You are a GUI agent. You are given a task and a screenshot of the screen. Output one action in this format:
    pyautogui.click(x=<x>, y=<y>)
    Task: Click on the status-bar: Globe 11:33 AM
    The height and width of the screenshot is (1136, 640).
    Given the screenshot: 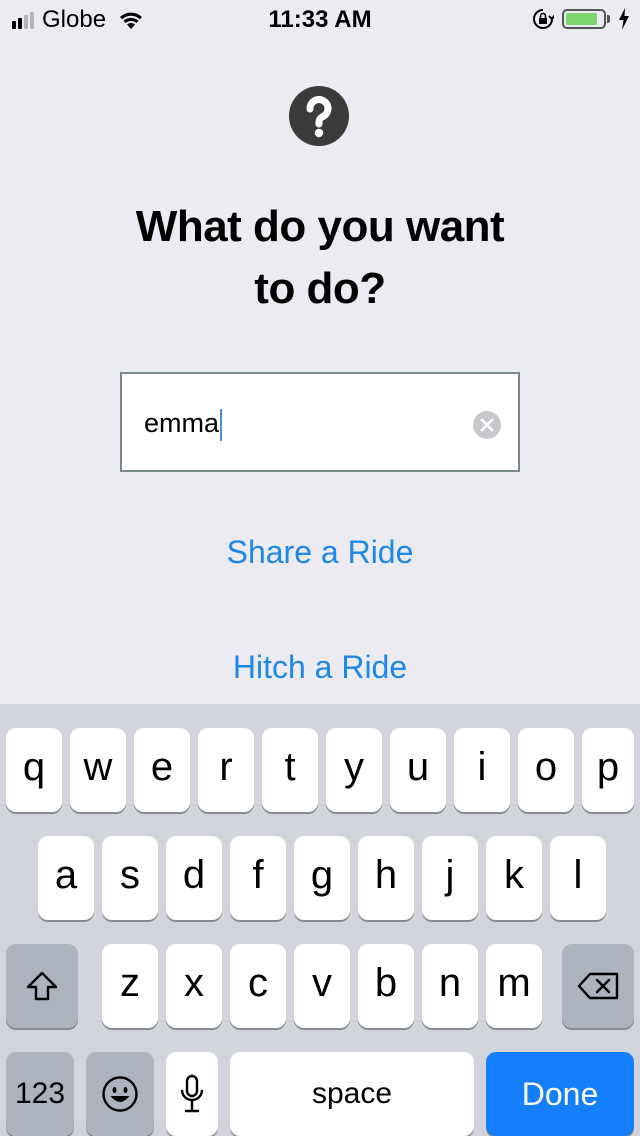 What is the action you would take?
    pyautogui.click(x=320, y=20)
    